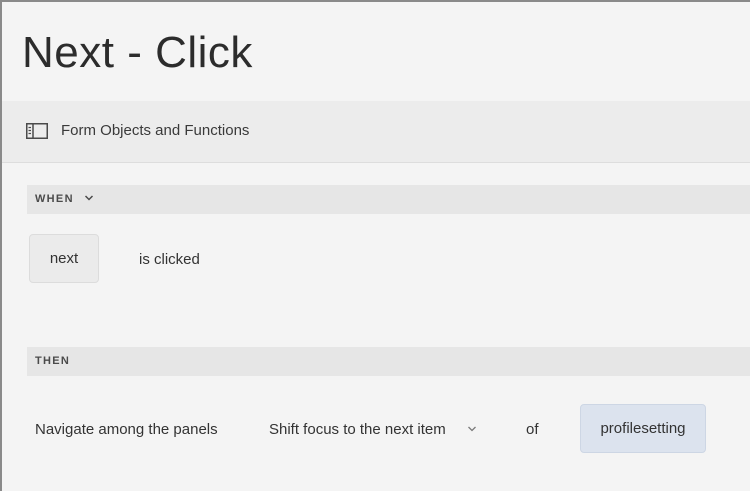  I want to click on object-token-next: next, so click(64, 258).